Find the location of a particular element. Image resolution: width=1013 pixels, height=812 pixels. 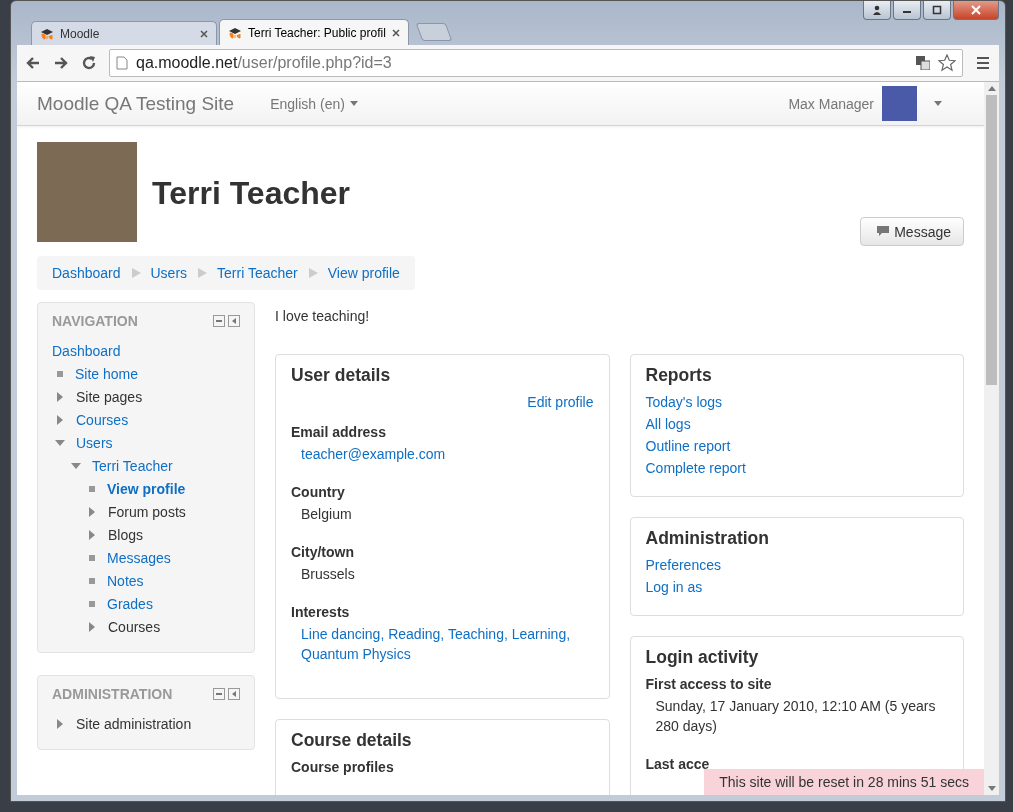

nav-item: Messages is located at coordinates (139, 557).